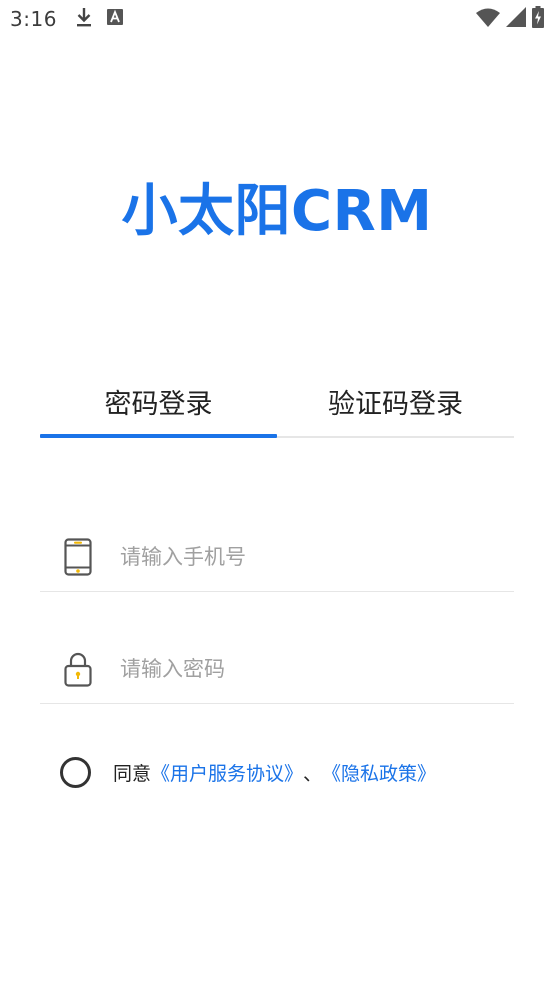 This screenshot has height=984, width=554. I want to click on status-left-icons, so click(99, 19).